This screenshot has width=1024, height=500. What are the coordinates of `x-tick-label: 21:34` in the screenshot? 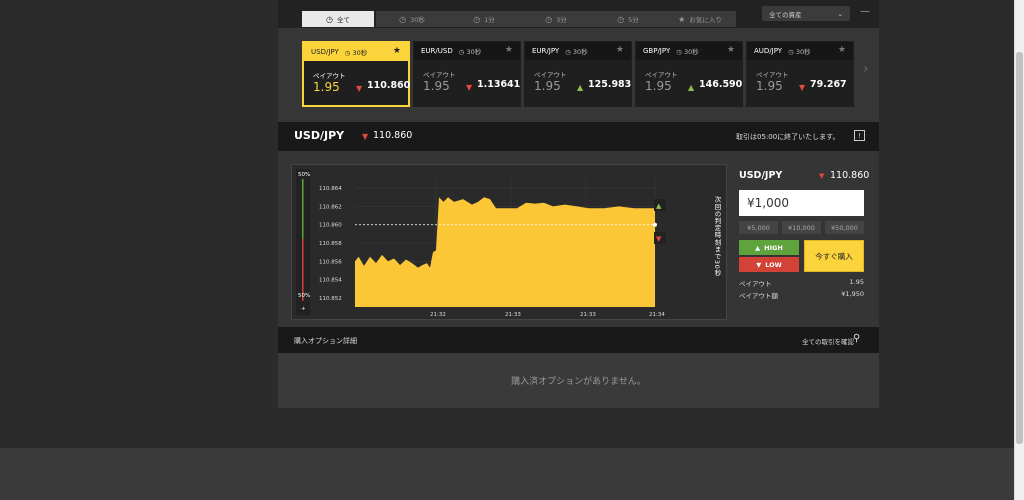 It's located at (657, 315).